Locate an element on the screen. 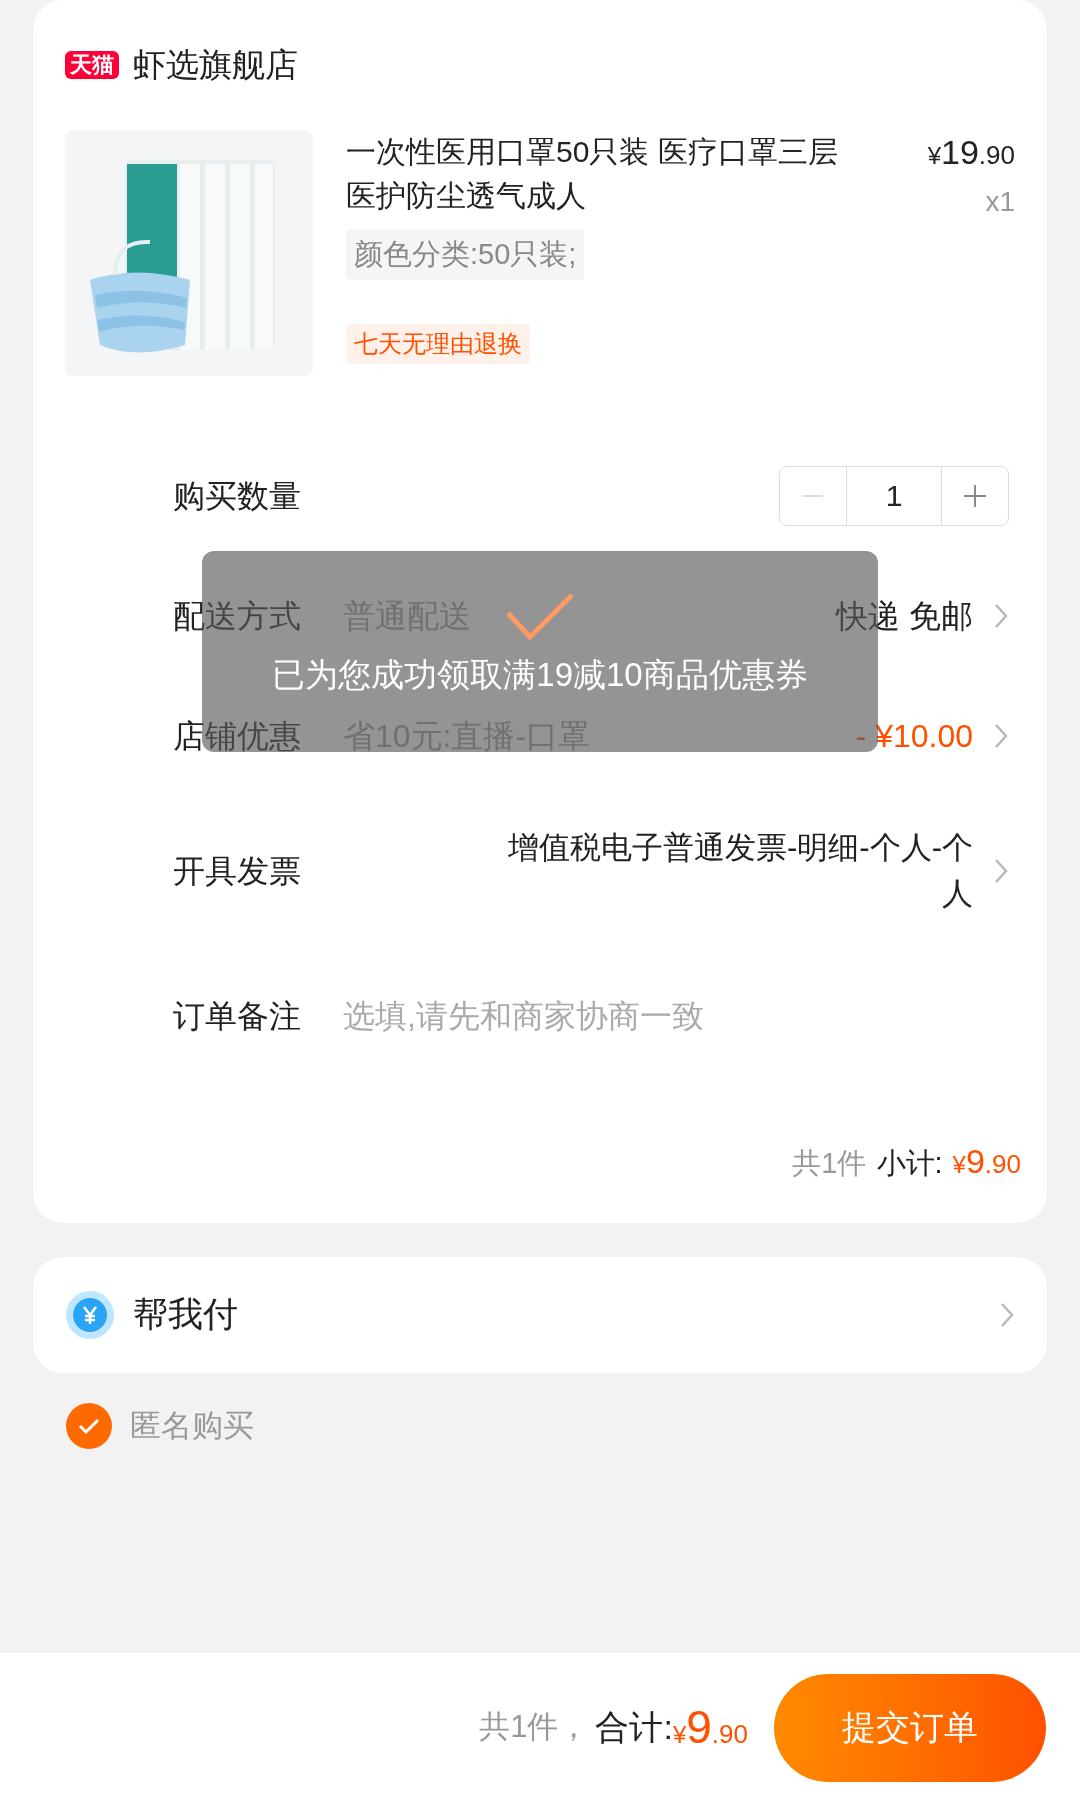 The height and width of the screenshot is (1802, 1080). product-title: 一次性医用口罩50只装 医疗口罩三层医护防尘透气成人 is located at coordinates (592, 173).